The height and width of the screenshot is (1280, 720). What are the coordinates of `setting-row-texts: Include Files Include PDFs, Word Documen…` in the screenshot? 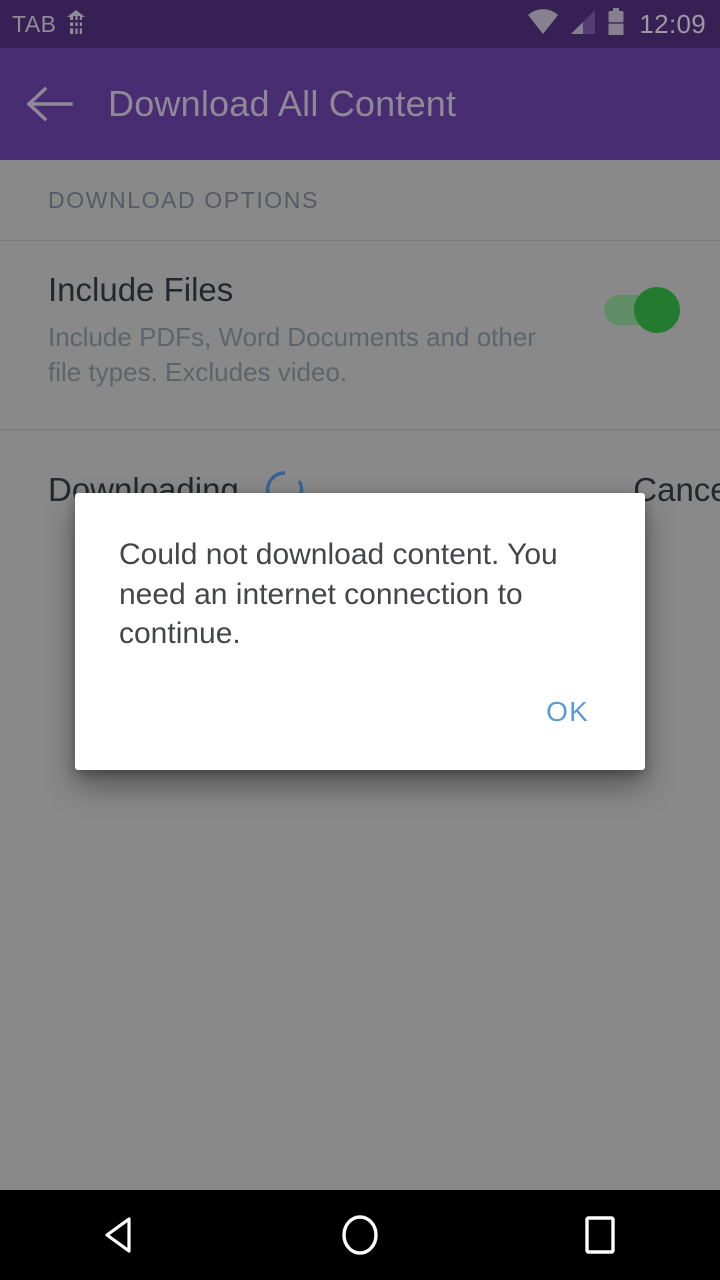 It's located at (326, 330).